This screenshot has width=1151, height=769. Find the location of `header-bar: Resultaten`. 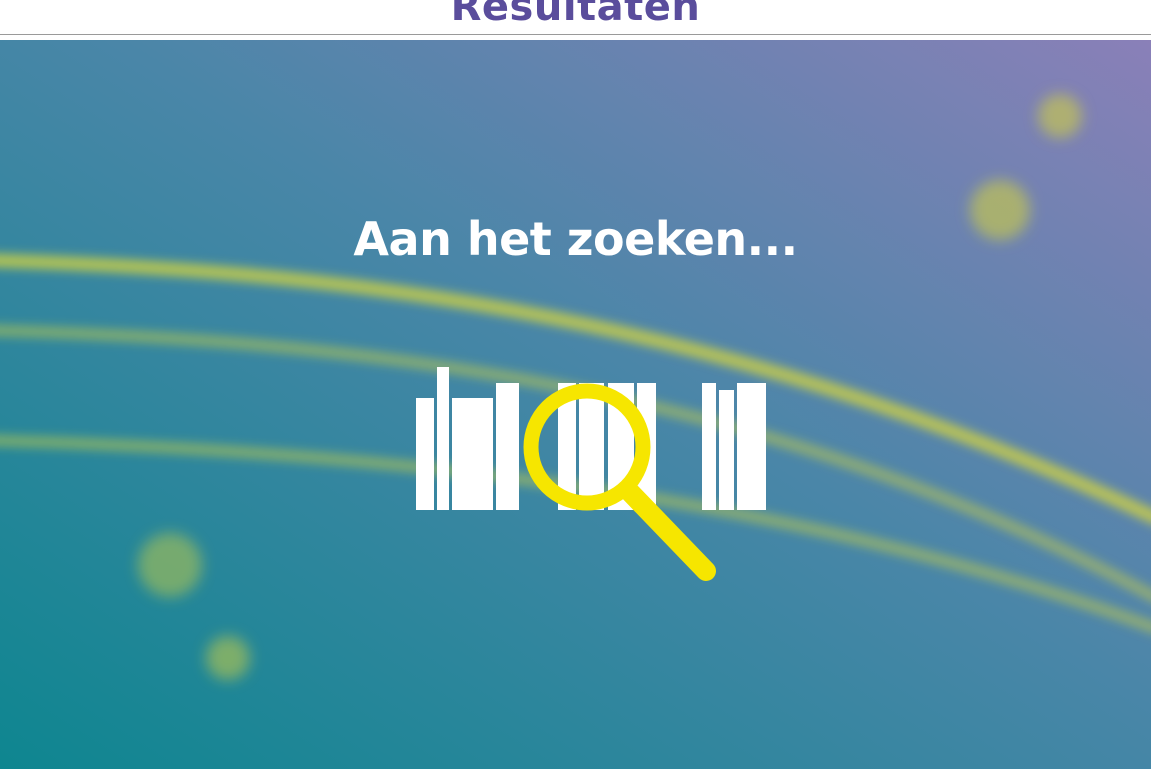

header-bar: Resultaten is located at coordinates (575, 17).